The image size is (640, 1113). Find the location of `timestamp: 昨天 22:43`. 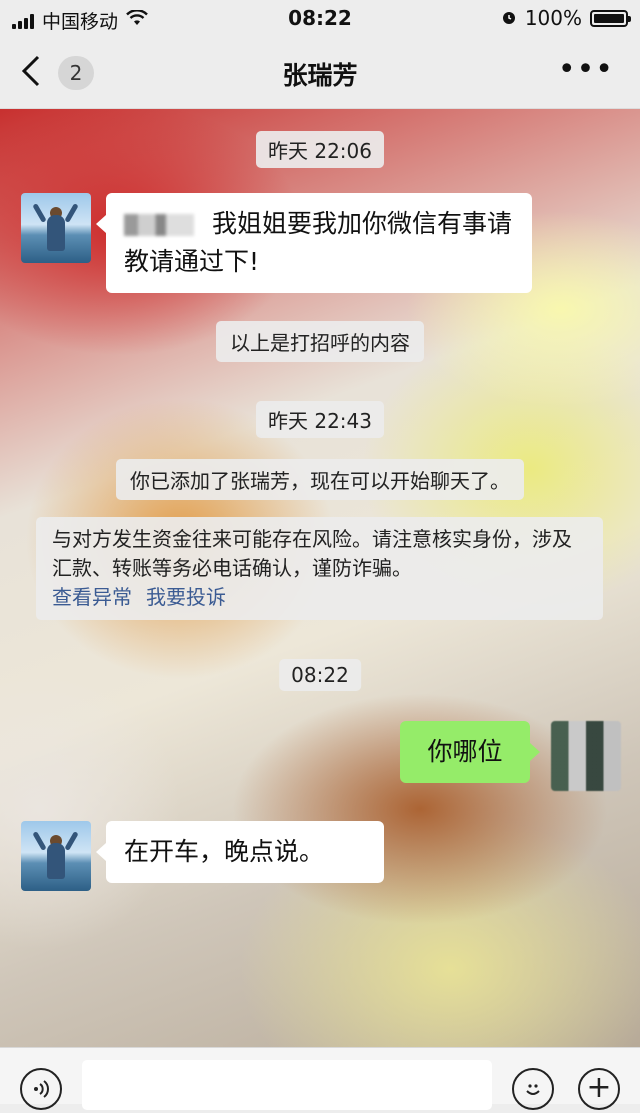

timestamp: 昨天 22:43 is located at coordinates (320, 419).